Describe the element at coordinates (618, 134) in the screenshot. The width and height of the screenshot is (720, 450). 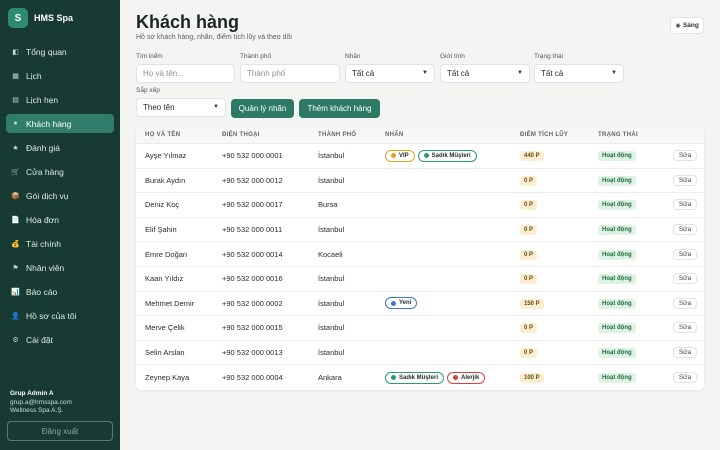
I see `col-status-header: TRẠNG THÁI` at that location.